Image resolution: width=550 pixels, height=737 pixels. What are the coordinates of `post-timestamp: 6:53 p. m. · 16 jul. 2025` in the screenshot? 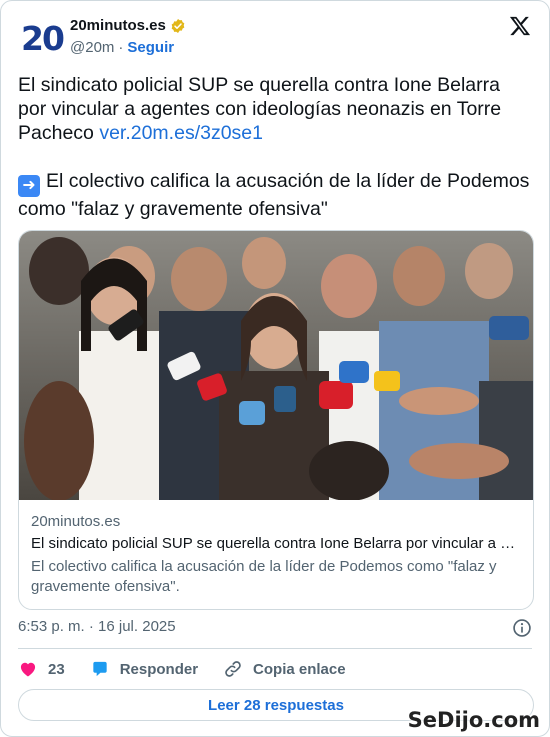 It's located at (97, 626).